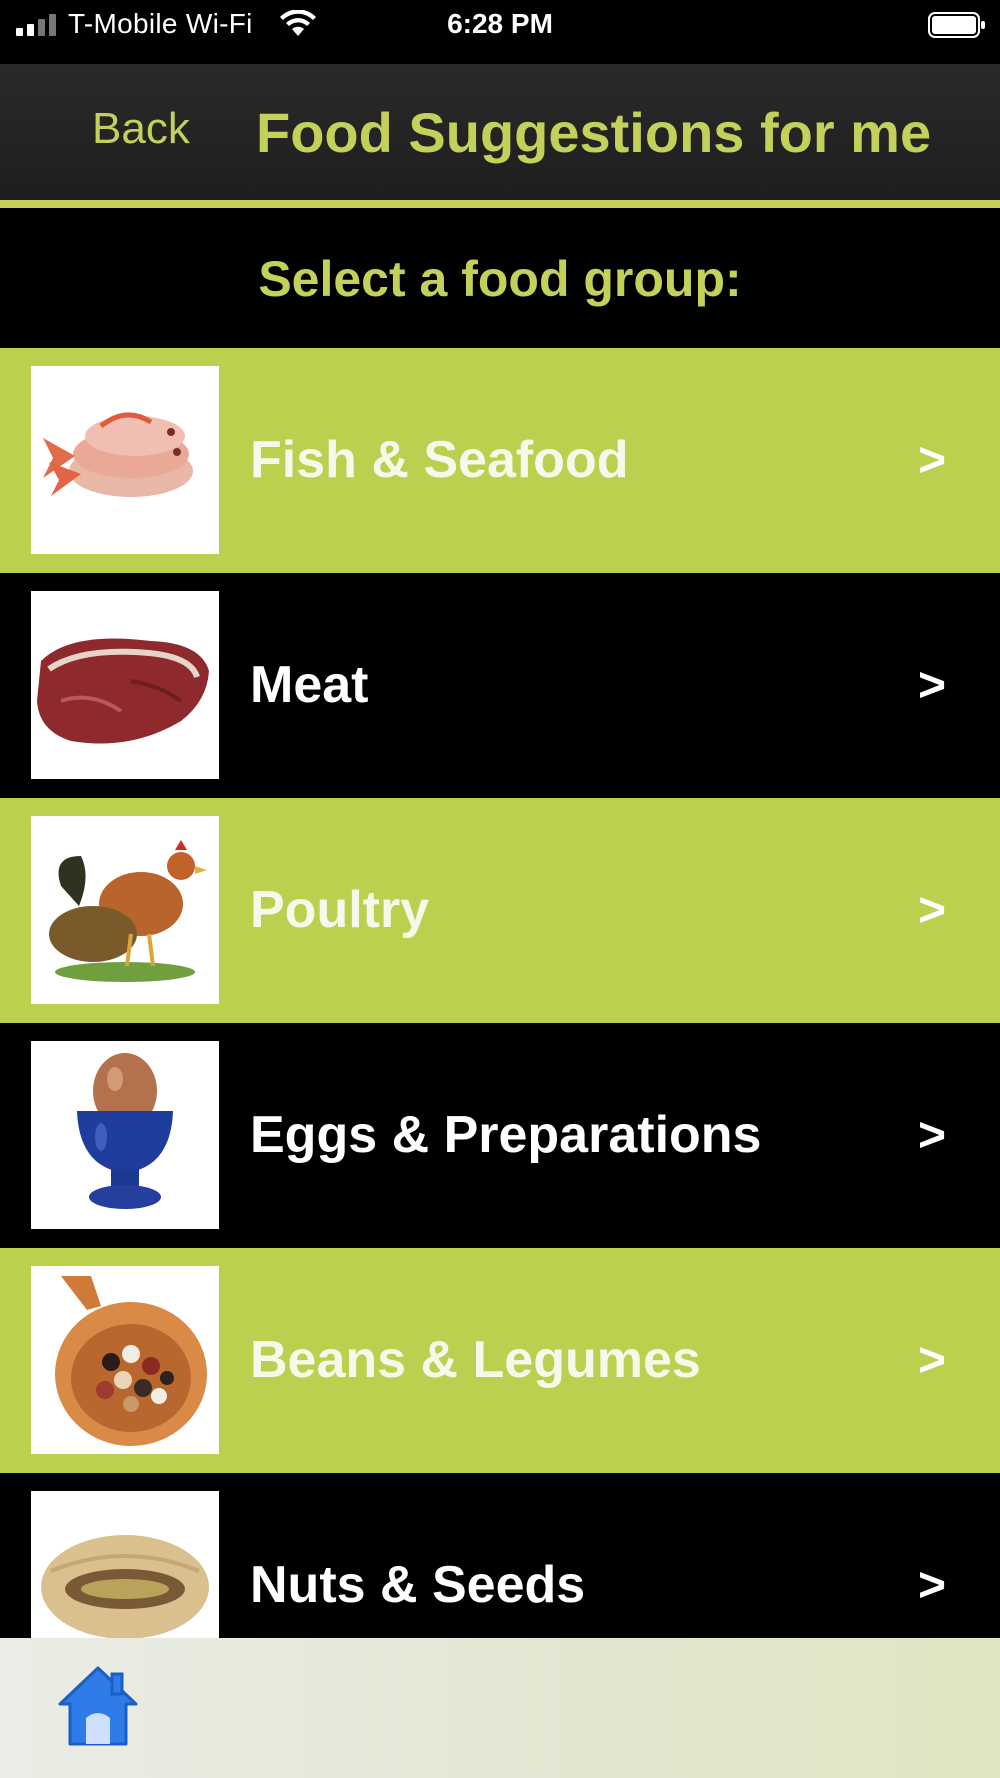 The image size is (1000, 1778). What do you see at coordinates (125, 1135) in the screenshot?
I see `egg-icon` at bounding box center [125, 1135].